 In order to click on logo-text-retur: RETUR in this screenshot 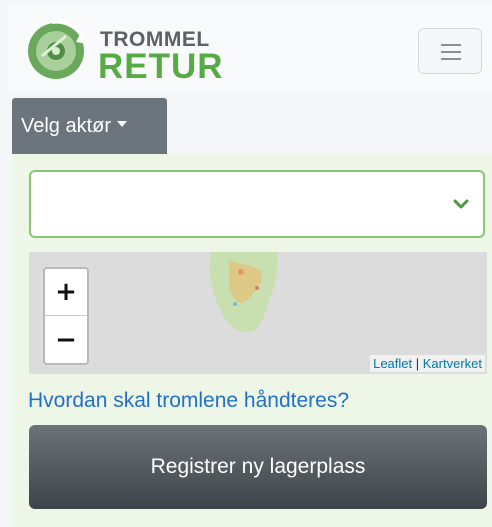, I will do `click(161, 66)`.